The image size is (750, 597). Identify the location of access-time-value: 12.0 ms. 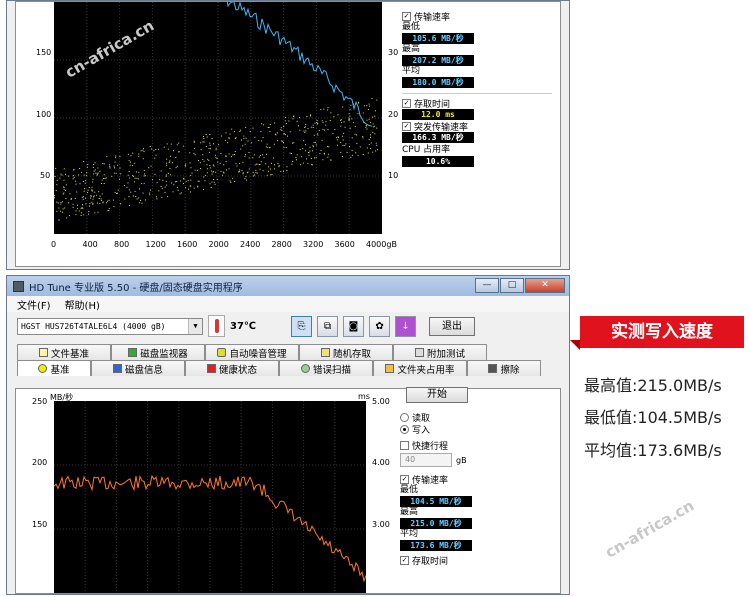
(438, 114).